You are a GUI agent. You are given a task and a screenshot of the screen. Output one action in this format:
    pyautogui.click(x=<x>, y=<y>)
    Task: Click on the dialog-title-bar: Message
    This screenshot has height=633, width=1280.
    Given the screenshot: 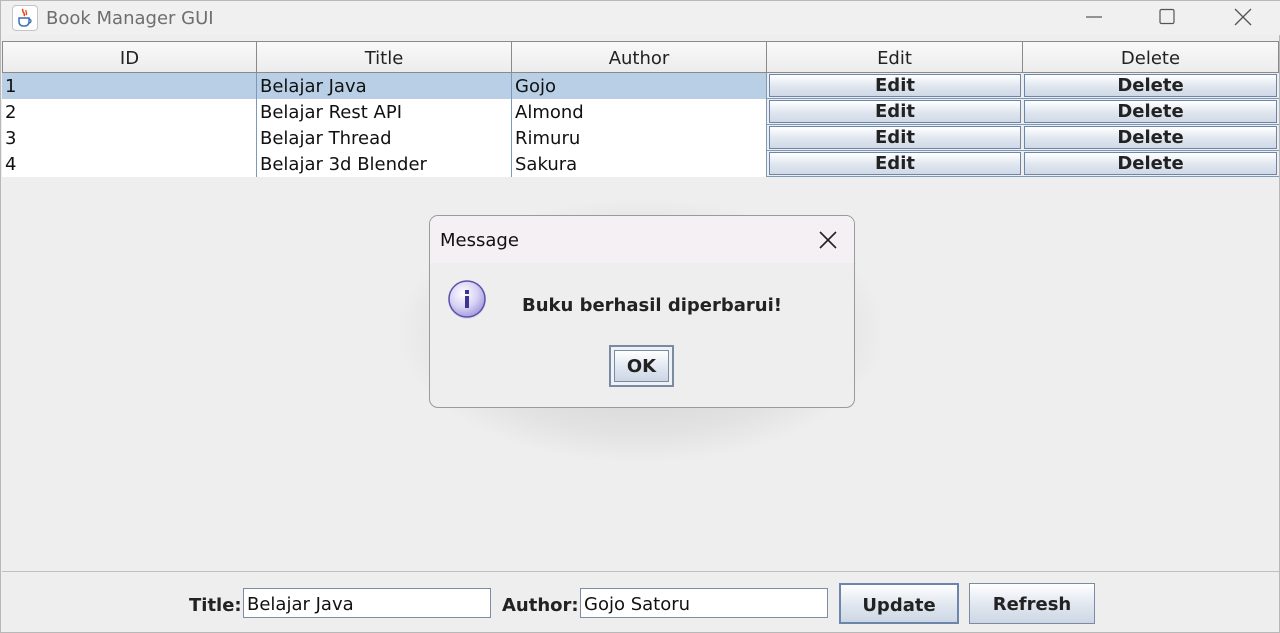 What is the action you would take?
    pyautogui.click(x=642, y=239)
    